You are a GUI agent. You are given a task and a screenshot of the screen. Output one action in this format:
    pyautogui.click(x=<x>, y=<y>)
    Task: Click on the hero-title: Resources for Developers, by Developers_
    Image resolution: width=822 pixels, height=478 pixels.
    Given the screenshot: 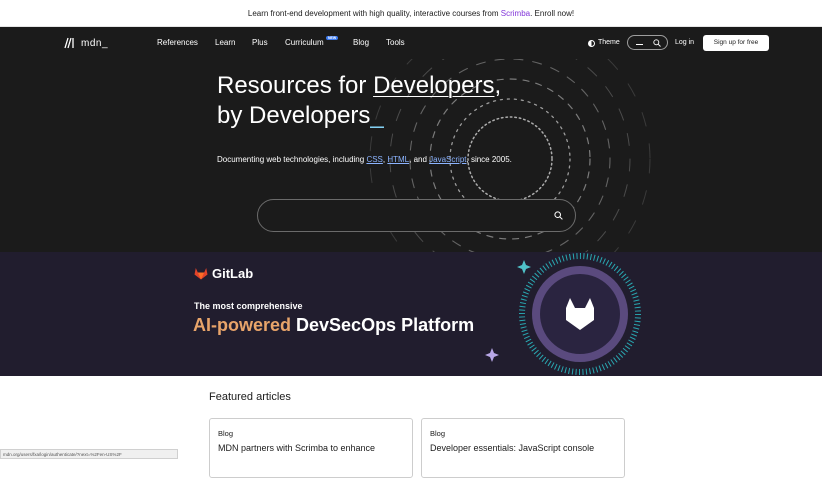 What is the action you would take?
    pyautogui.click(x=359, y=100)
    